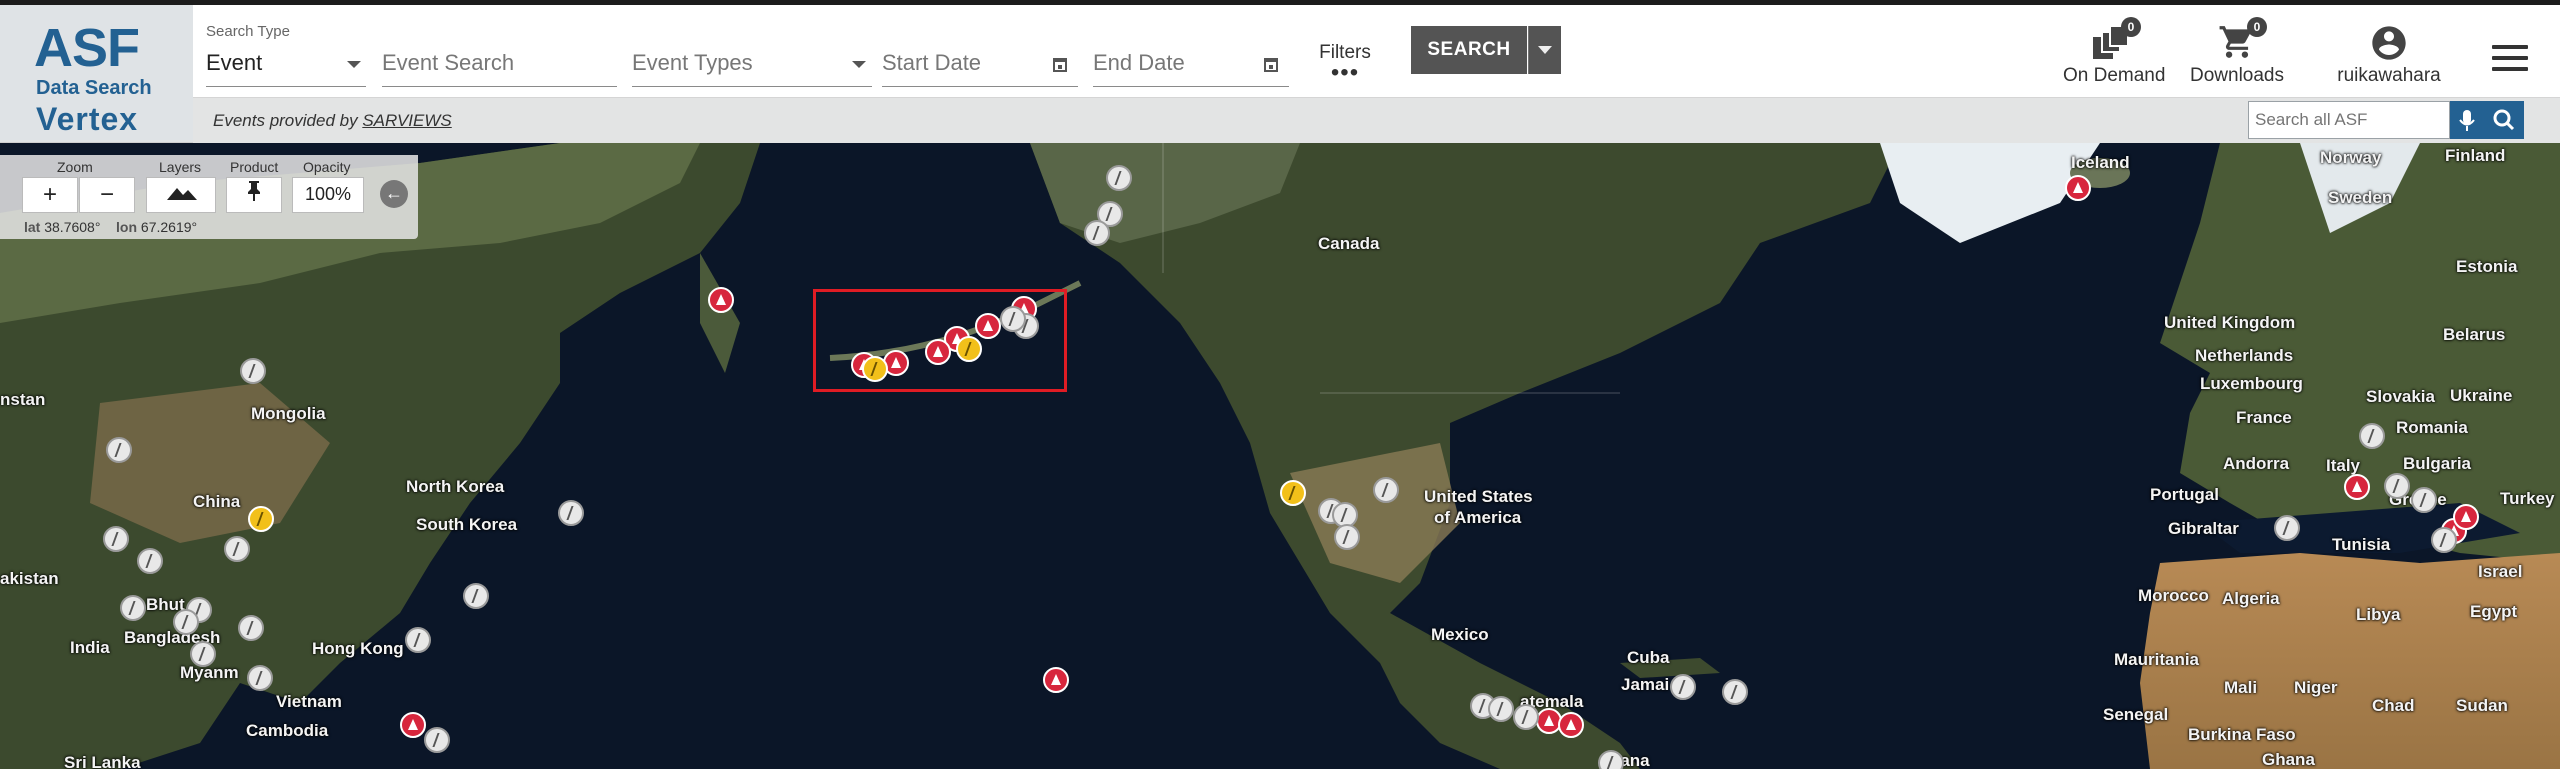 The height and width of the screenshot is (769, 2560). I want to click on opacity-select: 100%, so click(328, 195).